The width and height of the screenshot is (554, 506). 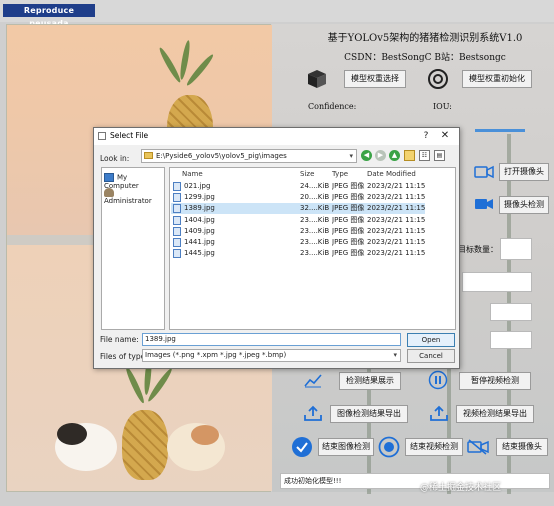 I want to click on places-sidebar: My Computer Administrator, so click(x=133, y=248).